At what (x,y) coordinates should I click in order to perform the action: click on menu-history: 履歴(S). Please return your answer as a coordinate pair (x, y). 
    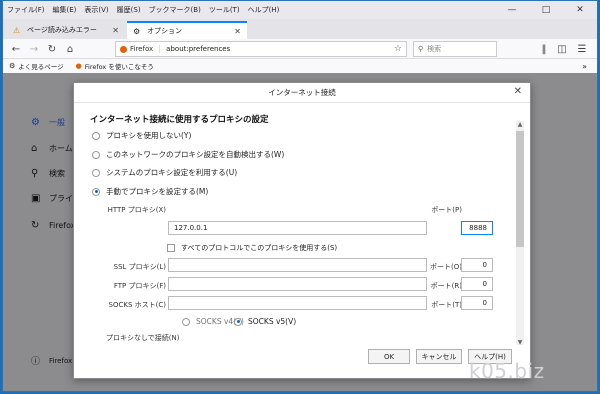
    Looking at the image, I should click on (129, 10).